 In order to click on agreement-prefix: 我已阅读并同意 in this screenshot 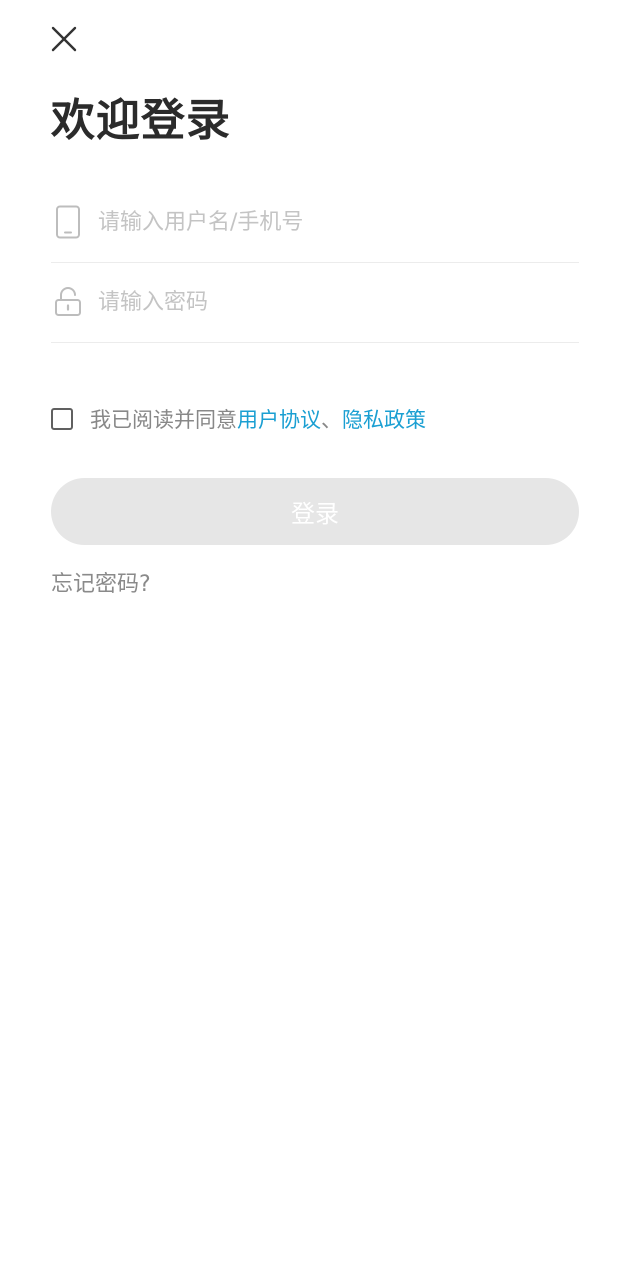, I will do `click(163, 420)`.